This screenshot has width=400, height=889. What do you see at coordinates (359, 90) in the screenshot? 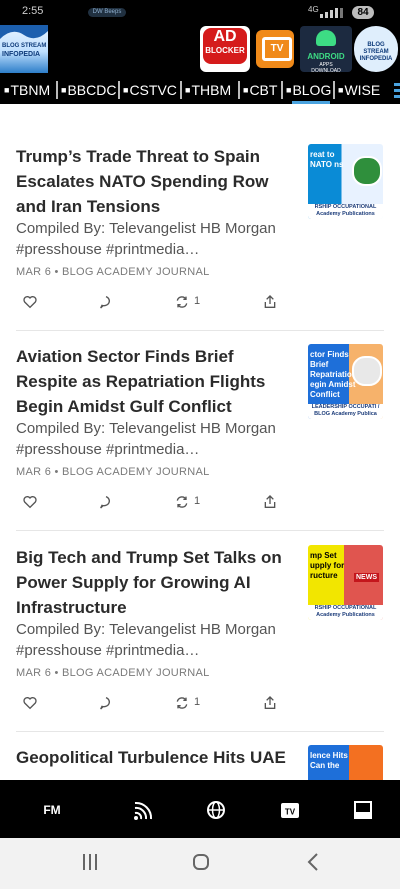
I see `tab-wise: ■WISE` at bounding box center [359, 90].